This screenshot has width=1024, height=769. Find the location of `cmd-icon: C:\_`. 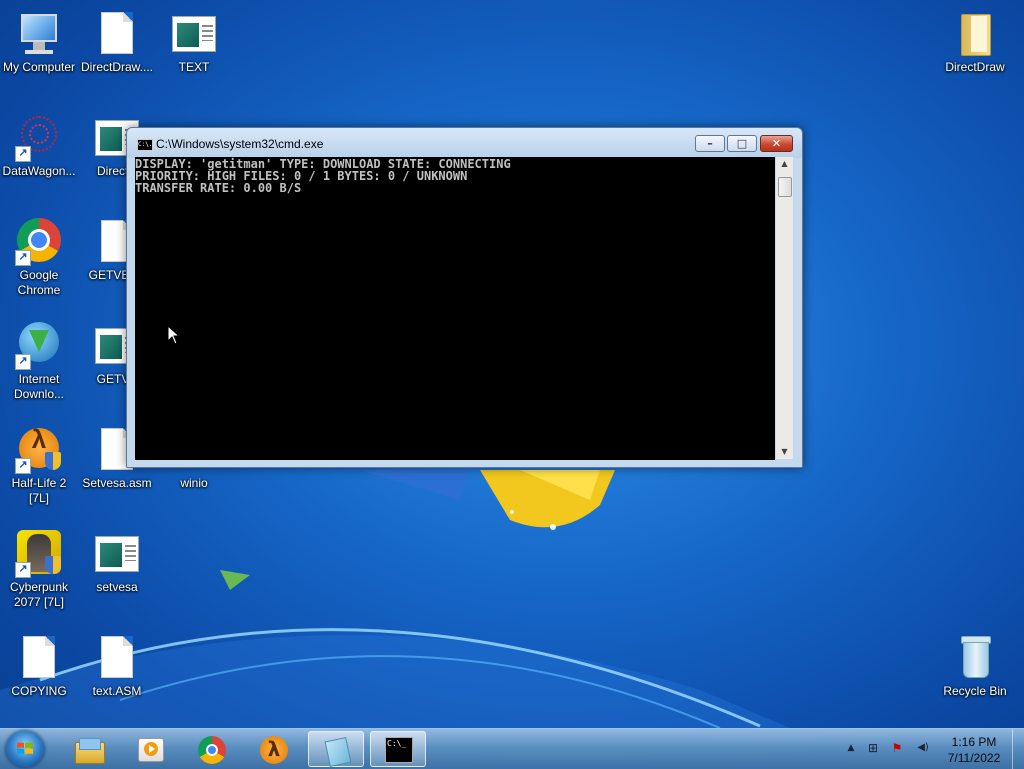

cmd-icon: C:\_ is located at coordinates (399, 750).